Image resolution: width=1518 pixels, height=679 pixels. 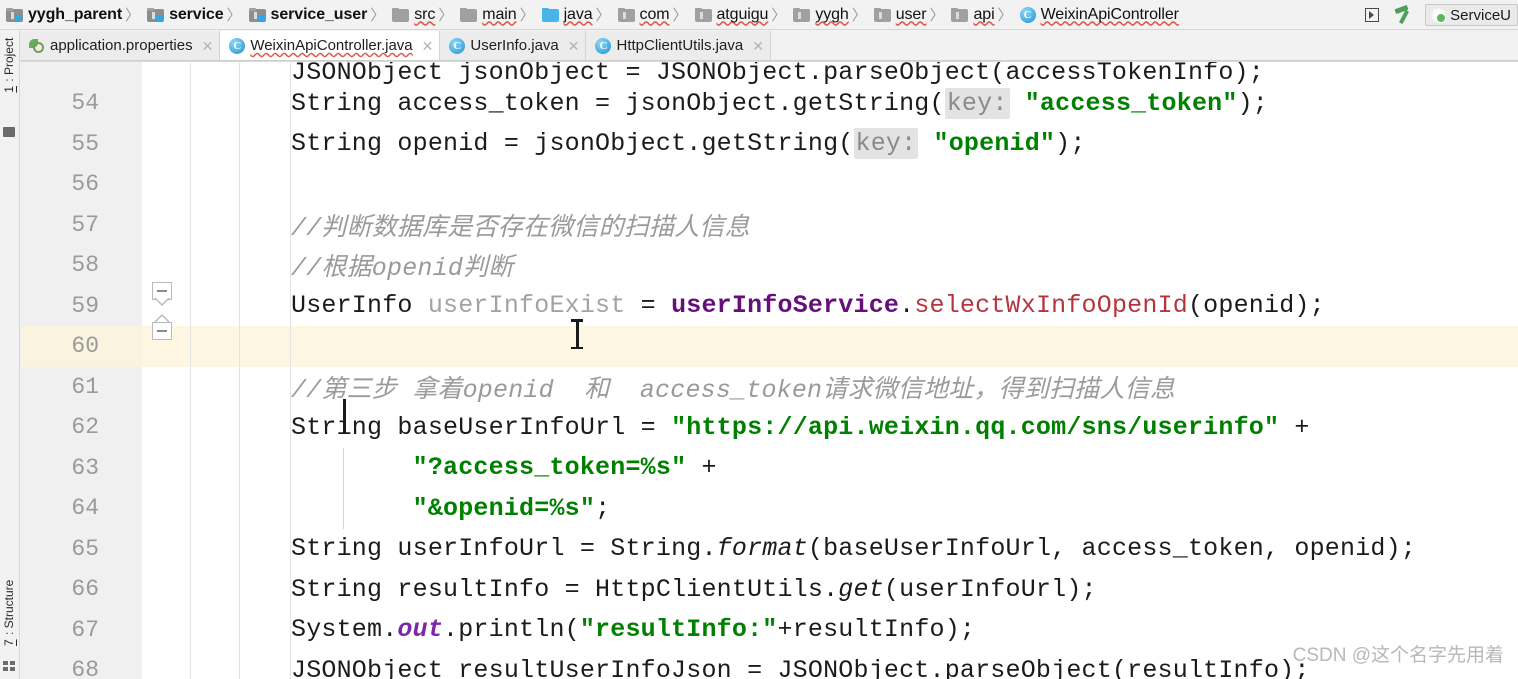 I want to click on editor-tab-application-properties: application.properties ✕, so click(x=120, y=45).